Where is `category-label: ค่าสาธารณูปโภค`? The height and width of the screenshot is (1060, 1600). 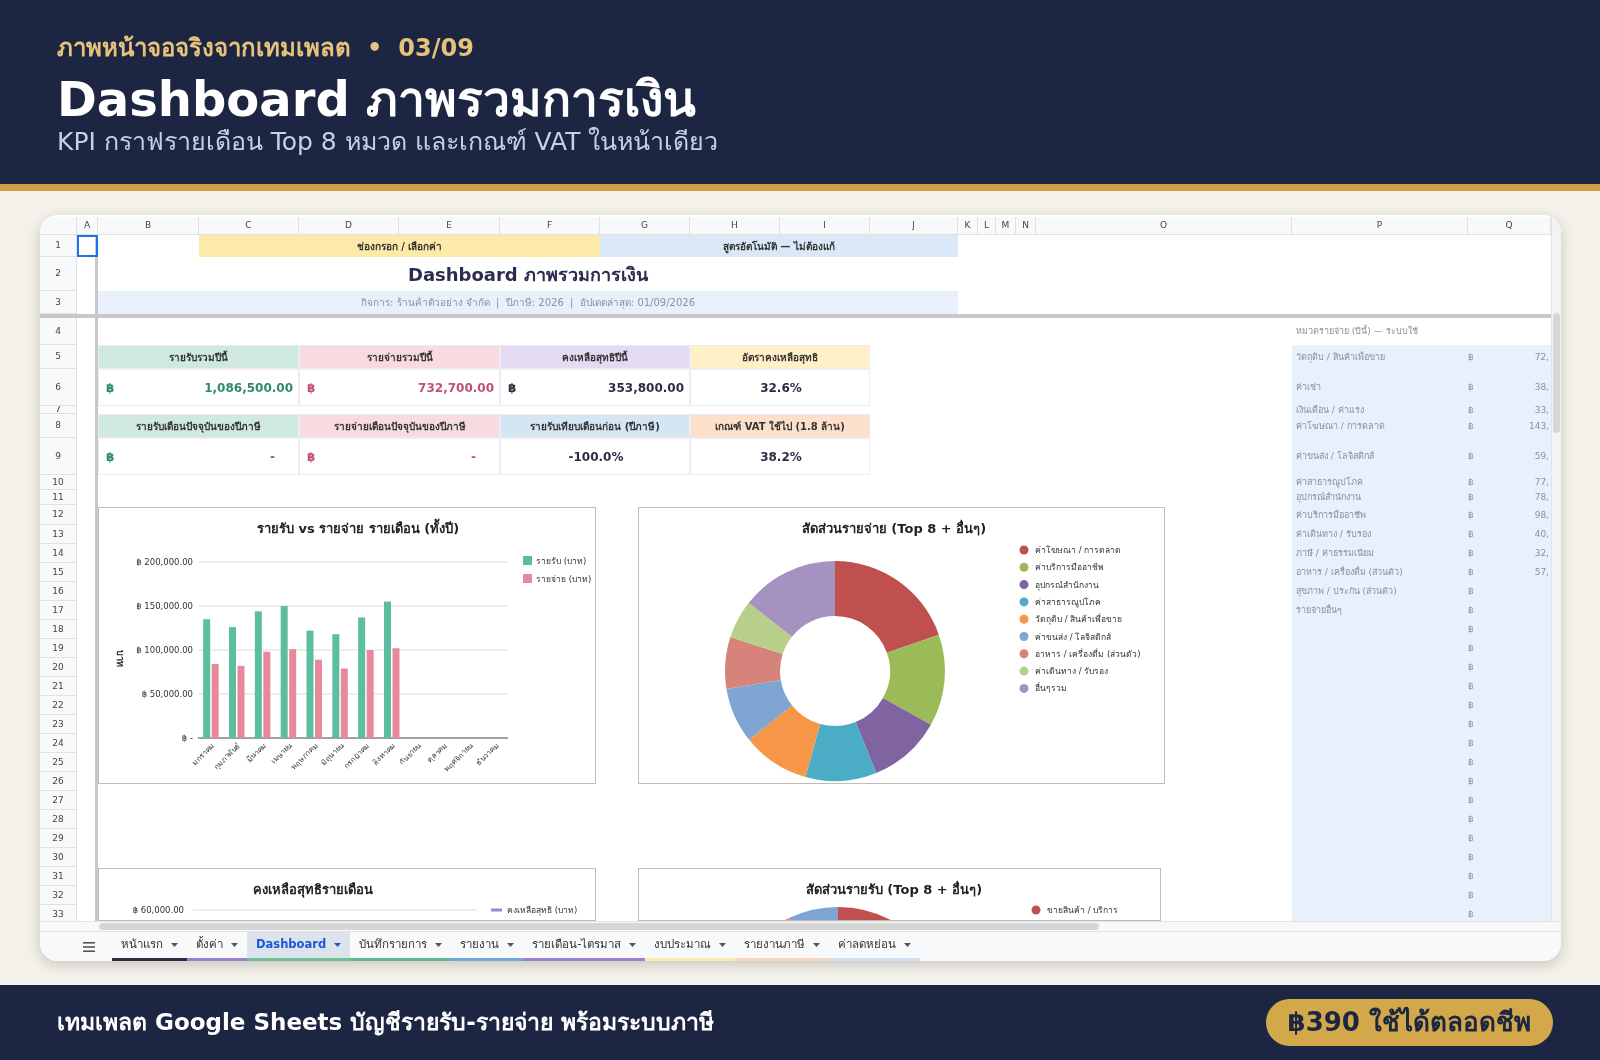 category-label: ค่าสาธารณูปโภค is located at coordinates (1329, 482).